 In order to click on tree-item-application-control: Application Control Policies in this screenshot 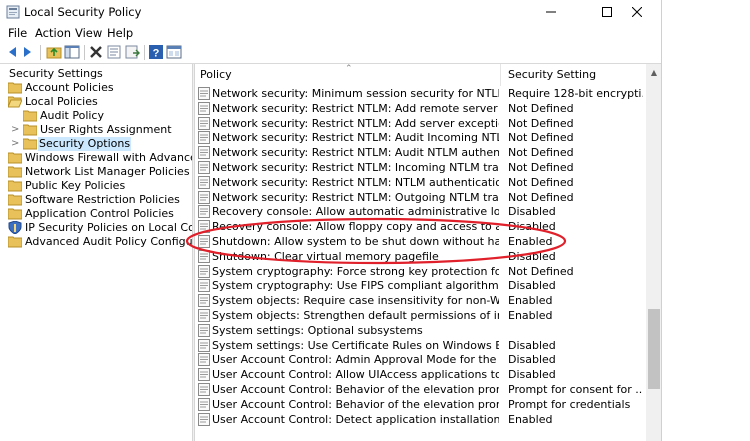, I will do `click(96, 214)`.